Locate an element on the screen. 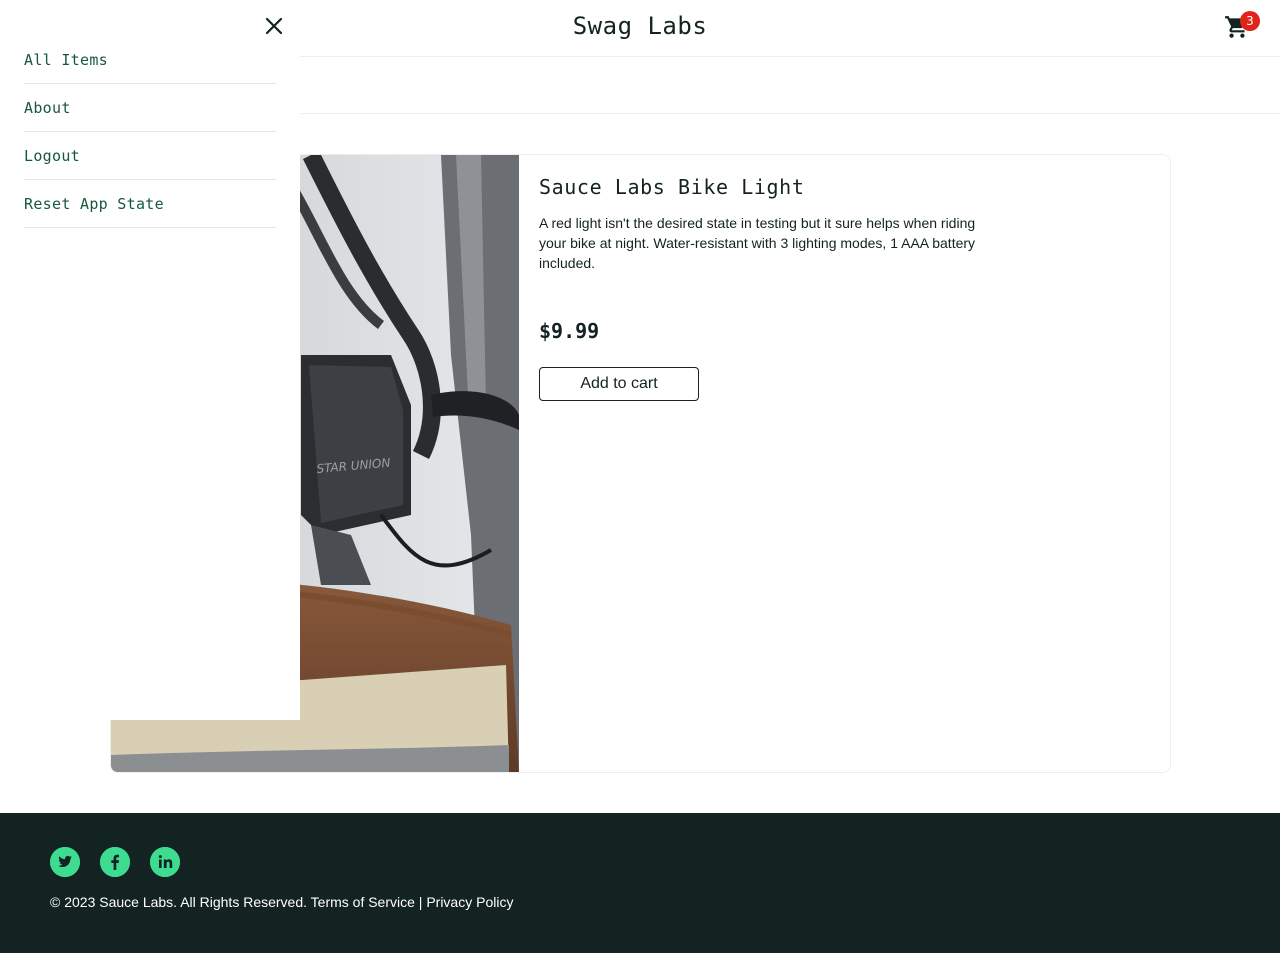 Image resolution: width=1280 pixels, height=953 pixels. menu-item-about: About is located at coordinates (150, 108).